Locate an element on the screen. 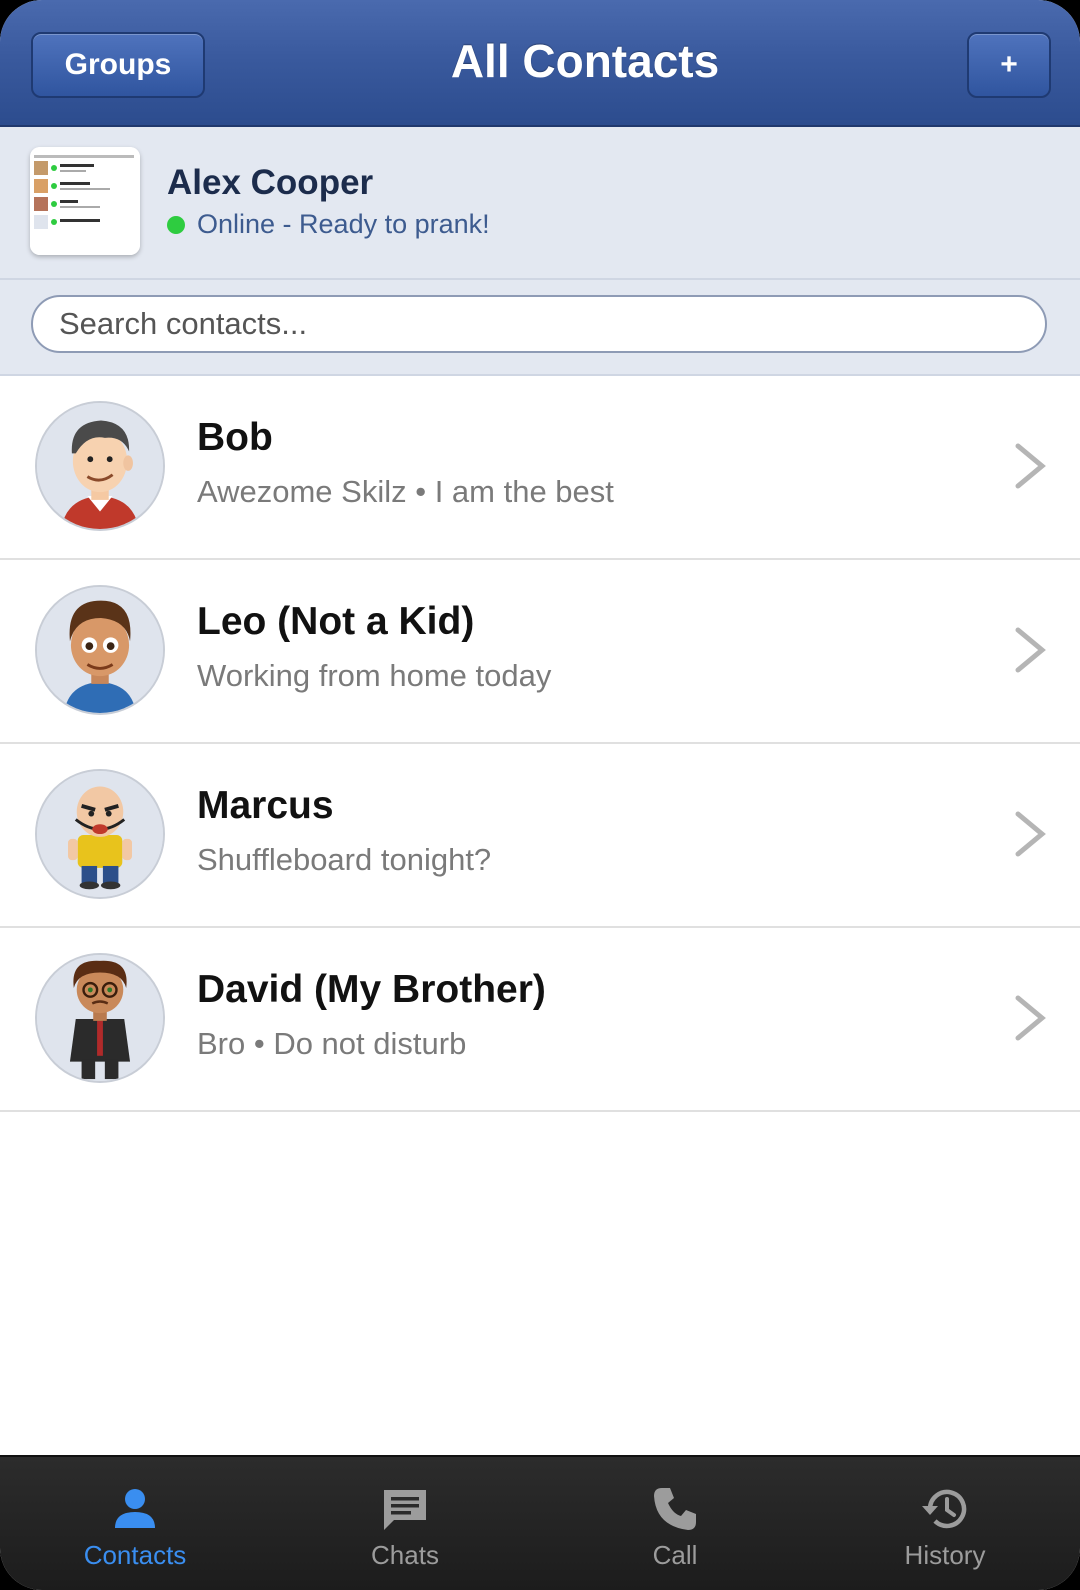 Image resolution: width=1080 pixels, height=1590 pixels. tab-contacts: Contacts is located at coordinates (135, 1523).